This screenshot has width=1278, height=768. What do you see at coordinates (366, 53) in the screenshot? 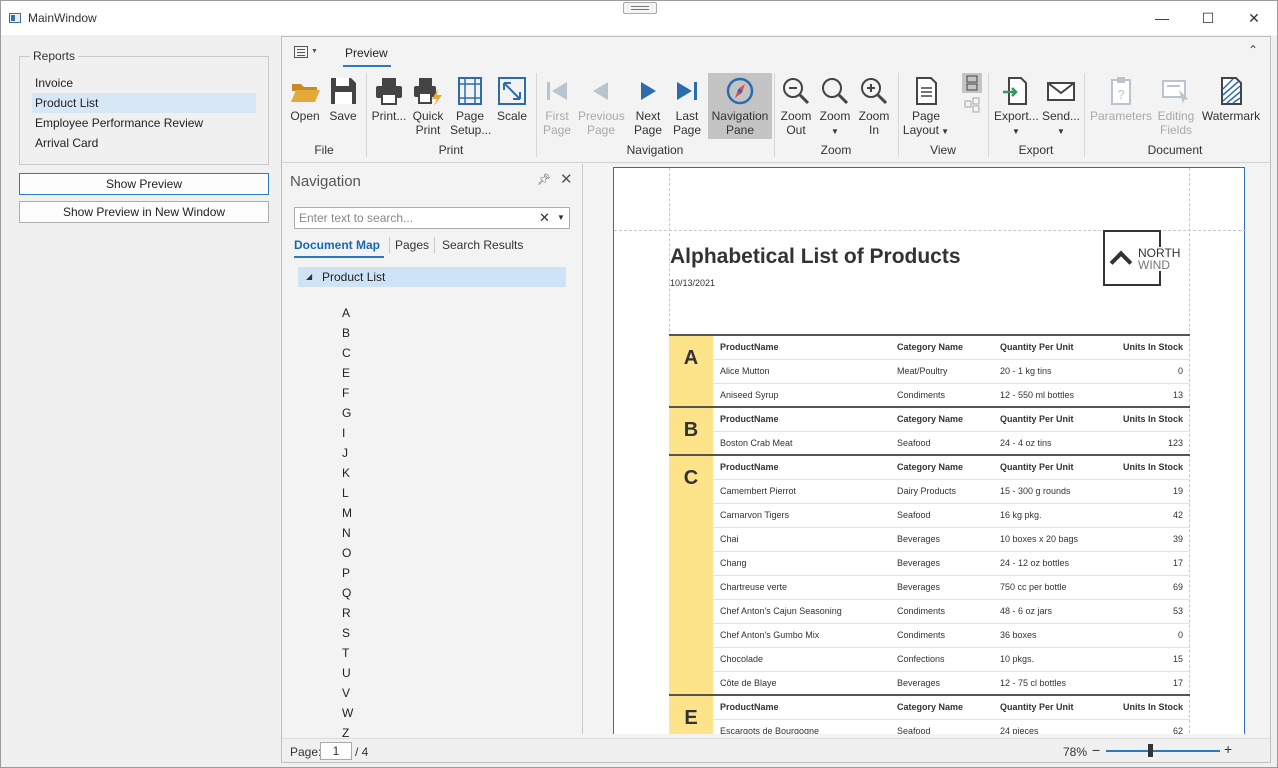
I see `tab-preview: Preview` at bounding box center [366, 53].